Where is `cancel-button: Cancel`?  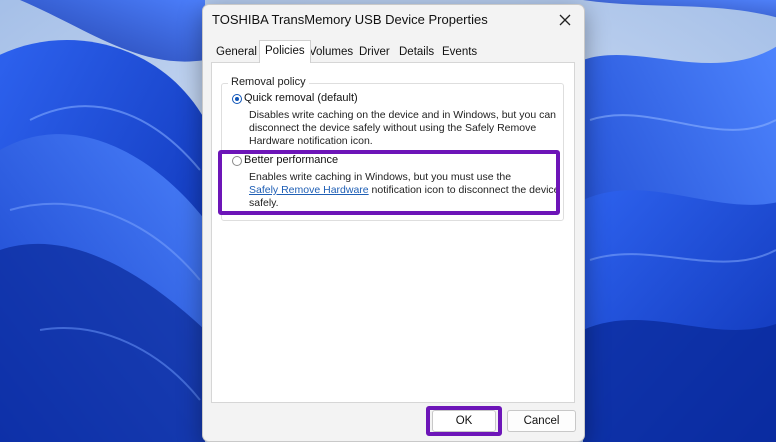
cancel-button: Cancel is located at coordinates (541, 421).